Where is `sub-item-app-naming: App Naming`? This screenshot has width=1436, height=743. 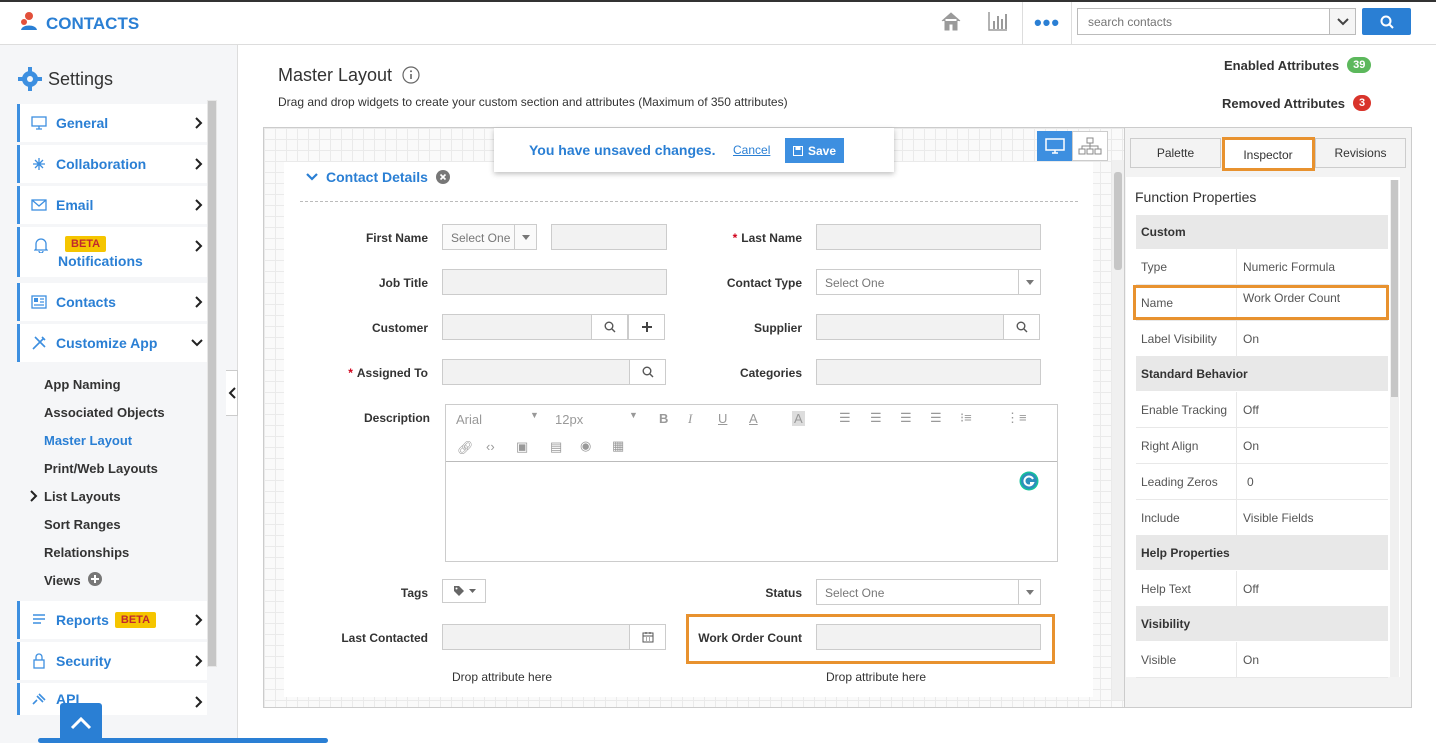
sub-item-app-naming: App Naming is located at coordinates (82, 384).